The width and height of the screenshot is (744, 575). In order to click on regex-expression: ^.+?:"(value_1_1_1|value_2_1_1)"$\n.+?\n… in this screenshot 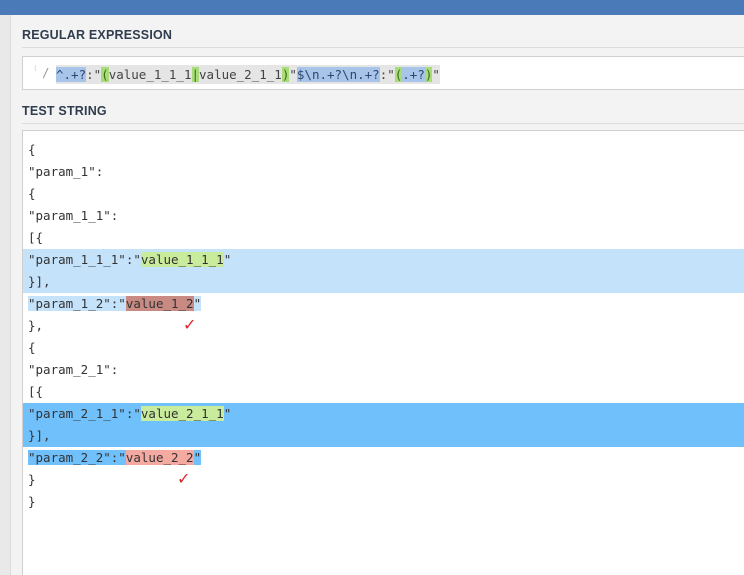, I will do `click(248, 74)`.